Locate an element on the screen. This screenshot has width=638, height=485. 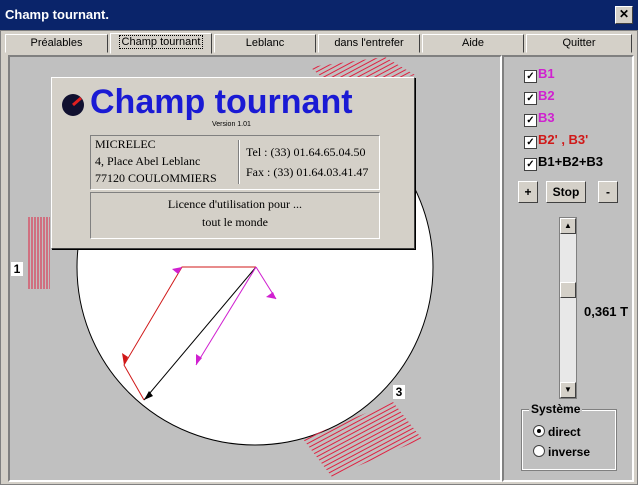
systeme-group: Système direct inverse is located at coordinates (569, 436).